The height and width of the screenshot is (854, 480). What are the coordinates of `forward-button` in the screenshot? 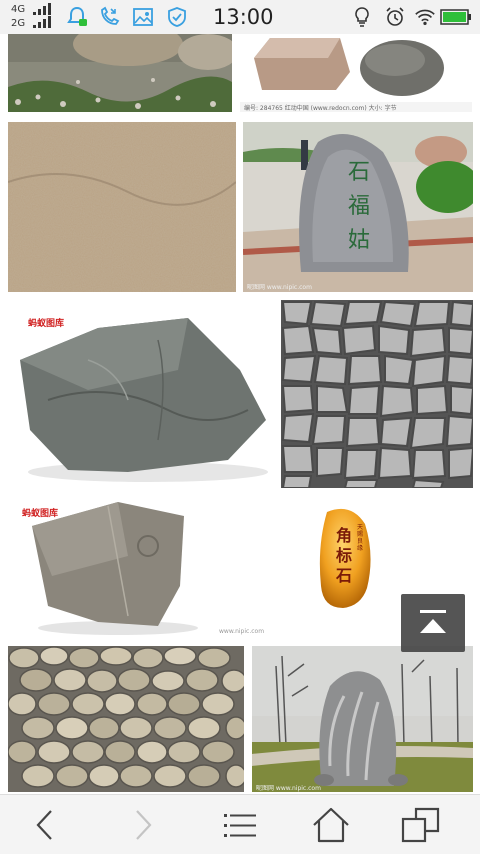 It's located at (143, 825).